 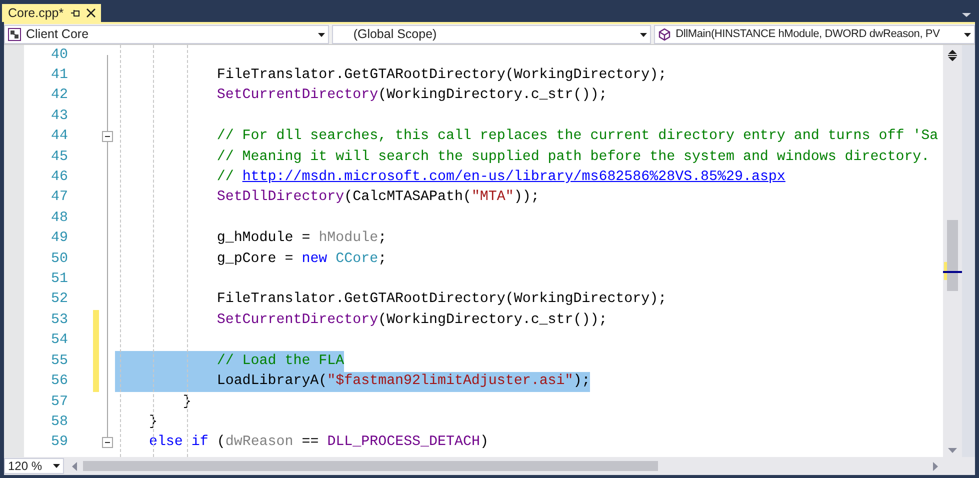 What do you see at coordinates (403, 382) in the screenshot?
I see `code-line: LoadLibraryA("$fastman92limitAdjuster.asi");` at bounding box center [403, 382].